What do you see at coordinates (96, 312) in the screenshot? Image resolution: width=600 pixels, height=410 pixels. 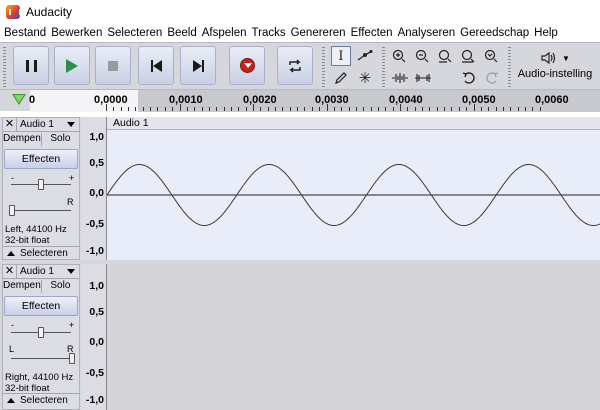 I see `scale-label: 0,5` at bounding box center [96, 312].